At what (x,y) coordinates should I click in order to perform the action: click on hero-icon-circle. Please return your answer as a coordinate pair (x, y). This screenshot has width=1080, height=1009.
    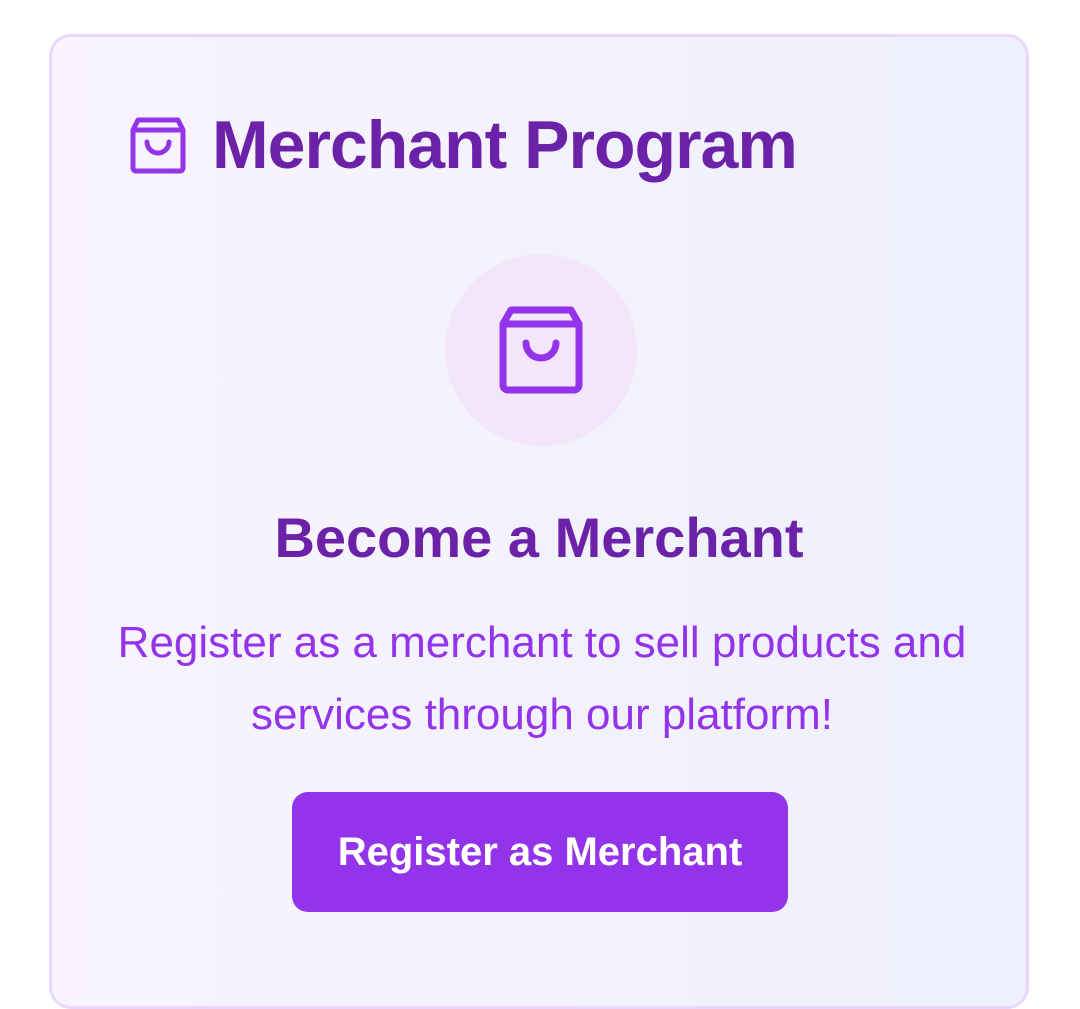
    Looking at the image, I should click on (541, 350).